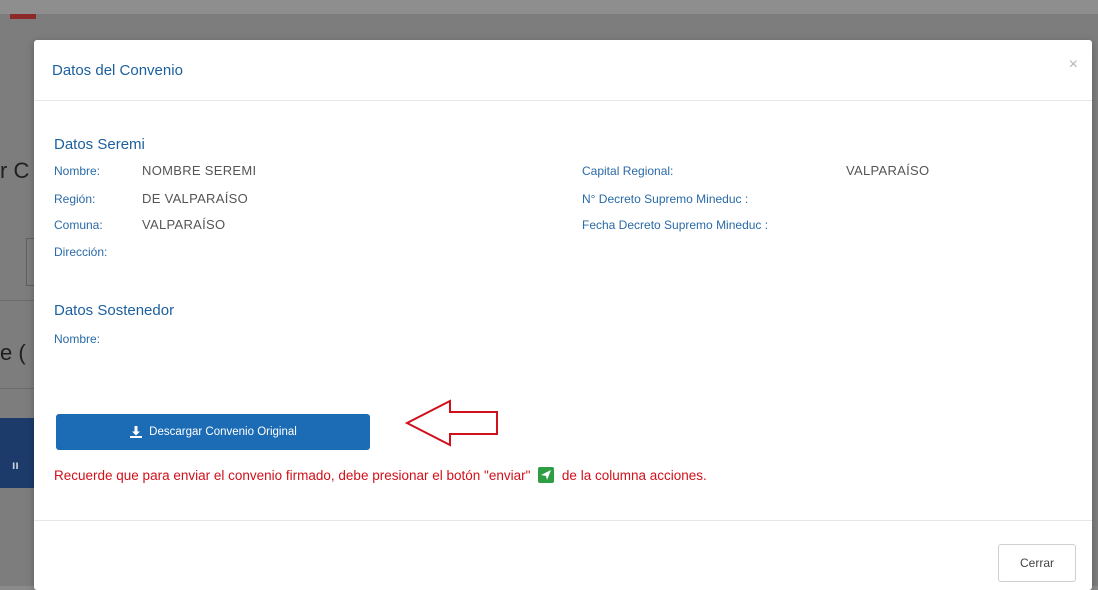  I want to click on label-fecha-decreto: Fecha Decreto Supremo Mineduc :, so click(675, 225).